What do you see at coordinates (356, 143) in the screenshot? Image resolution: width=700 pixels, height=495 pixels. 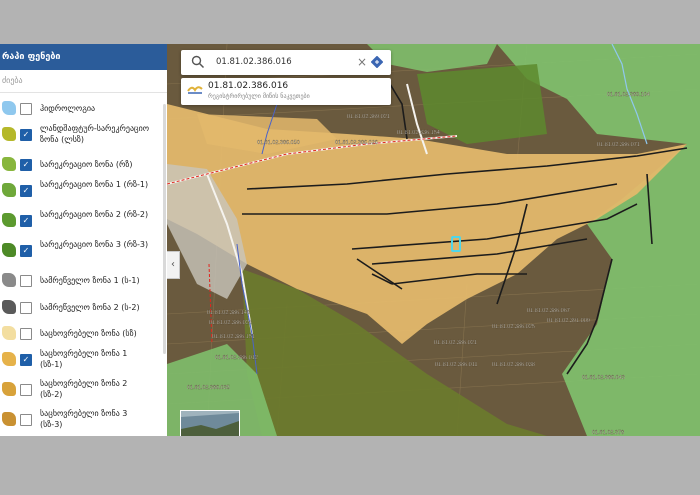 I see `parcel-label: 01.81.02.386.026` at bounding box center [356, 143].